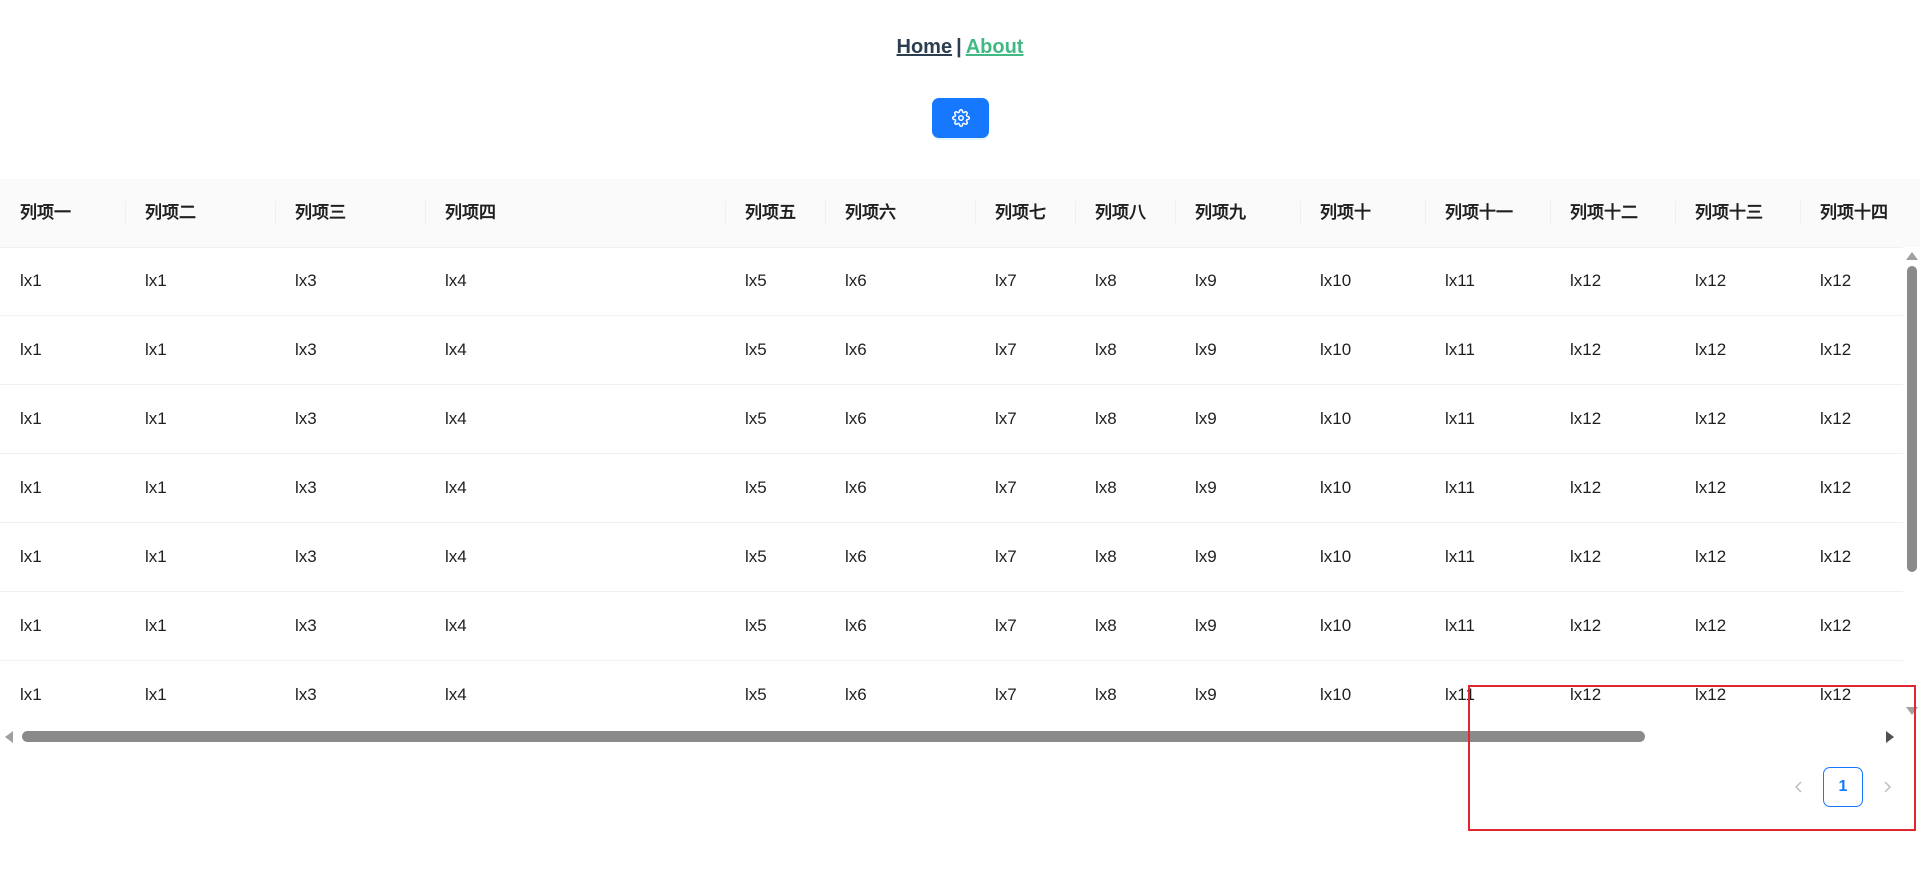 Image resolution: width=1920 pixels, height=869 pixels. What do you see at coordinates (170, 212) in the screenshot?
I see `column-header: 列项二` at bounding box center [170, 212].